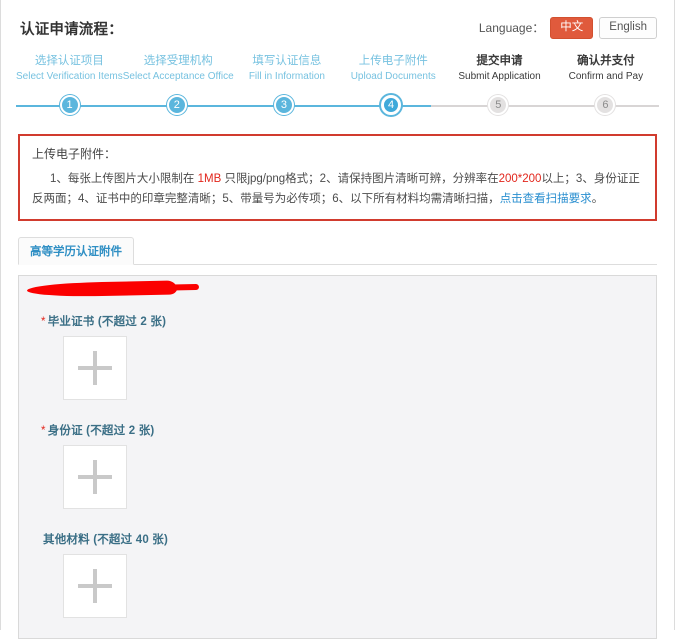 This screenshot has height=639, width=675. What do you see at coordinates (511, 28) in the screenshot?
I see `language-label: Language：` at bounding box center [511, 28].